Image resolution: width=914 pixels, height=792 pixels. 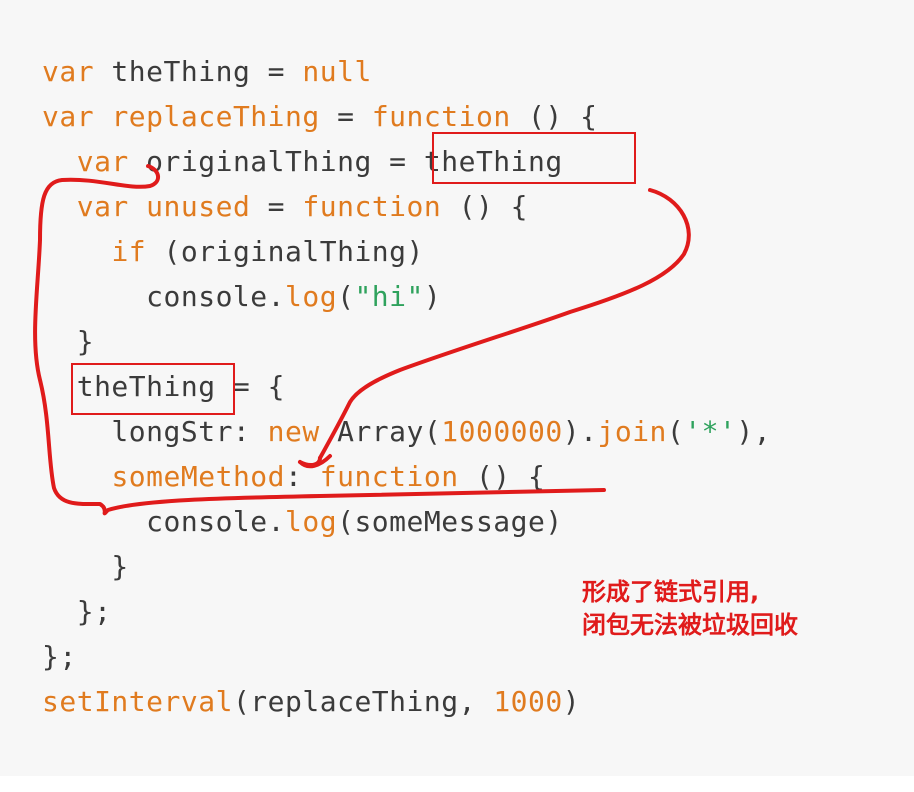 What do you see at coordinates (310, 461) in the screenshot?
I see `arrow-tail-stroke` at bounding box center [310, 461].